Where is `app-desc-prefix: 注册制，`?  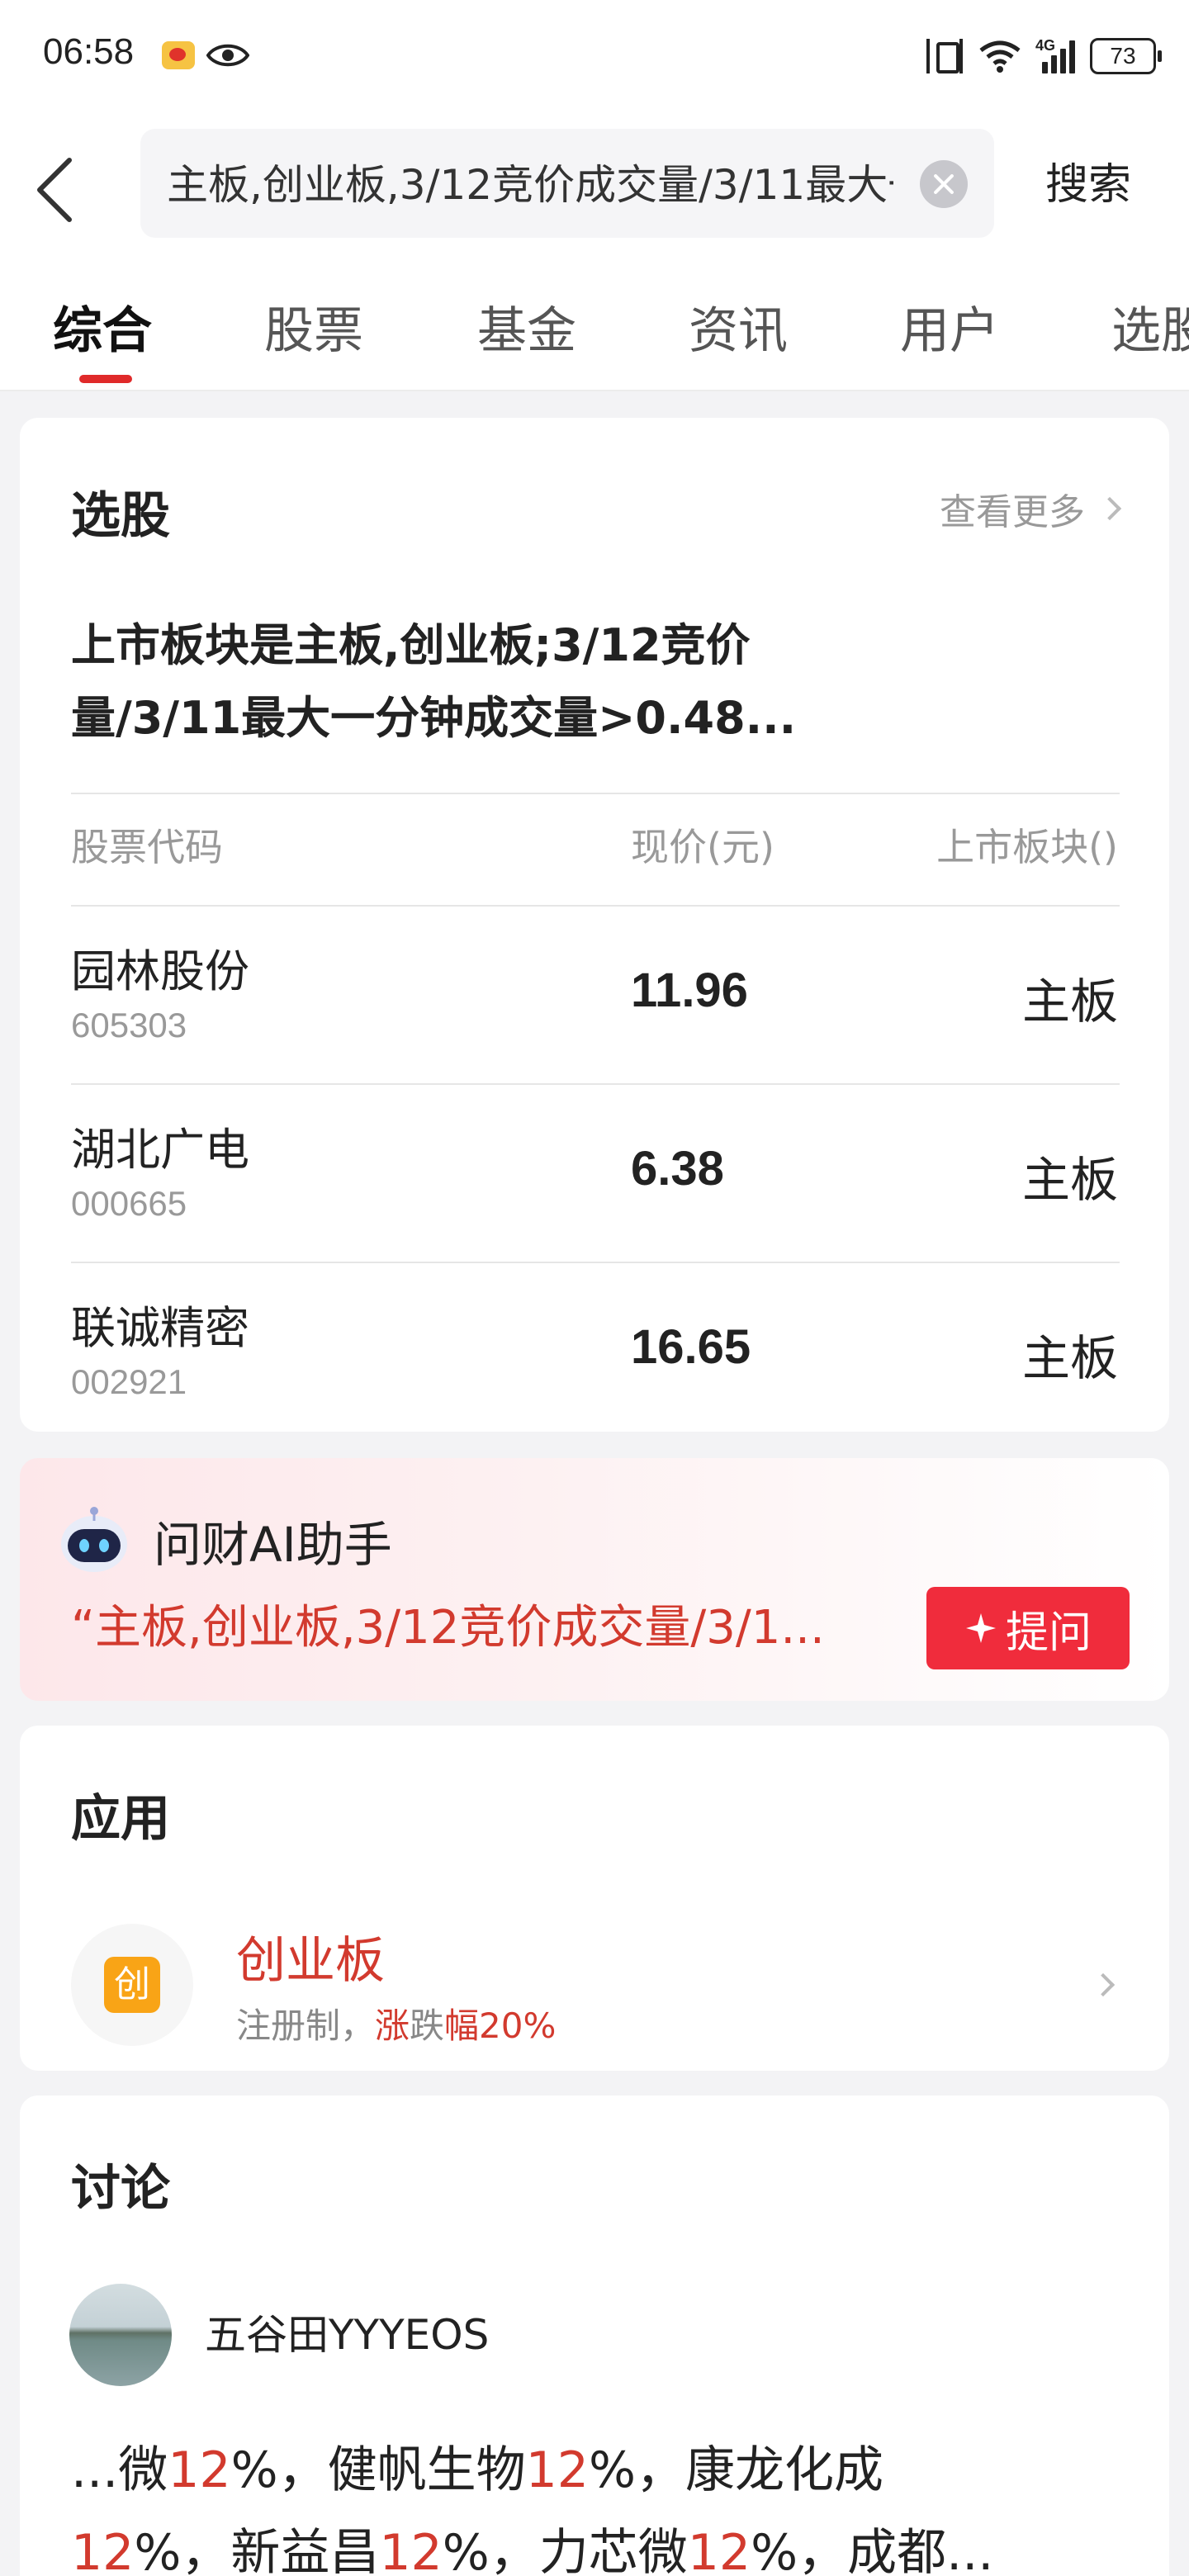 app-desc-prefix: 注册制， is located at coordinates (306, 2025).